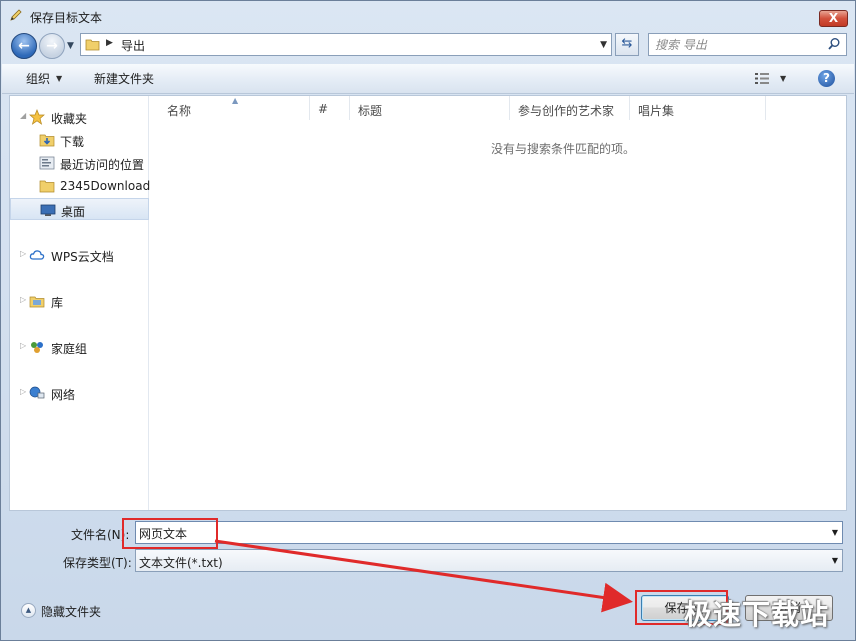  Describe the element at coordinates (79, 393) in the screenshot. I see `nav-network: ▷ 网络` at that location.